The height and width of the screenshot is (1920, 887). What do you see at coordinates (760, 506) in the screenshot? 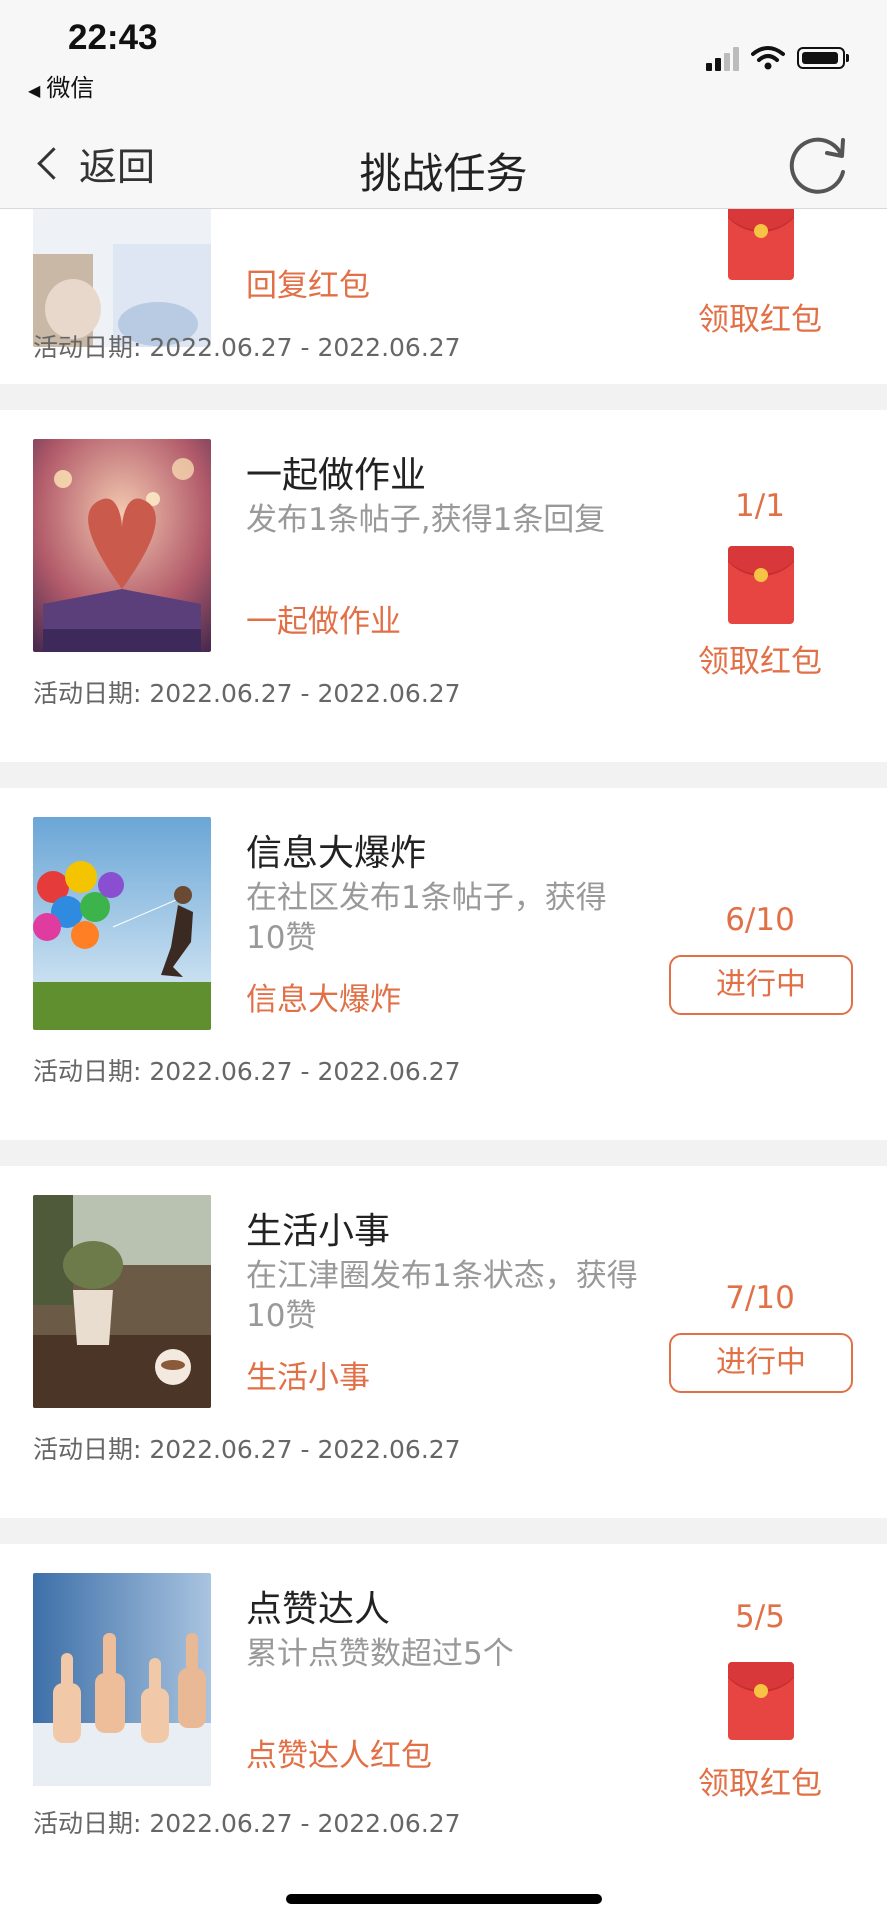
I see `task-progress: 1/1` at bounding box center [760, 506].